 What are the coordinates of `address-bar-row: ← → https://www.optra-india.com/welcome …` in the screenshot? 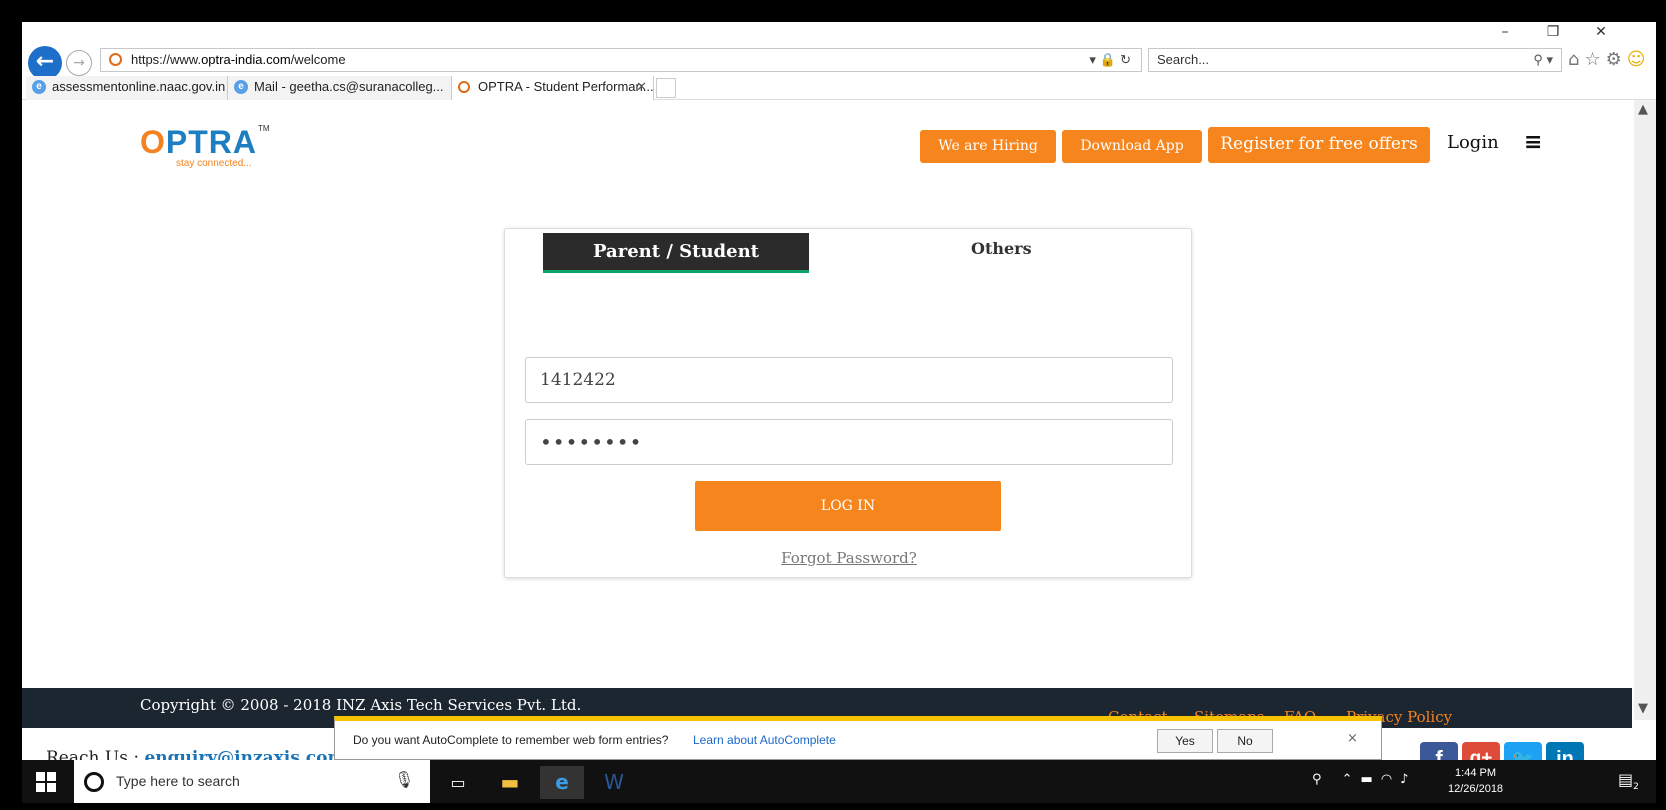 It's located at (839, 62).